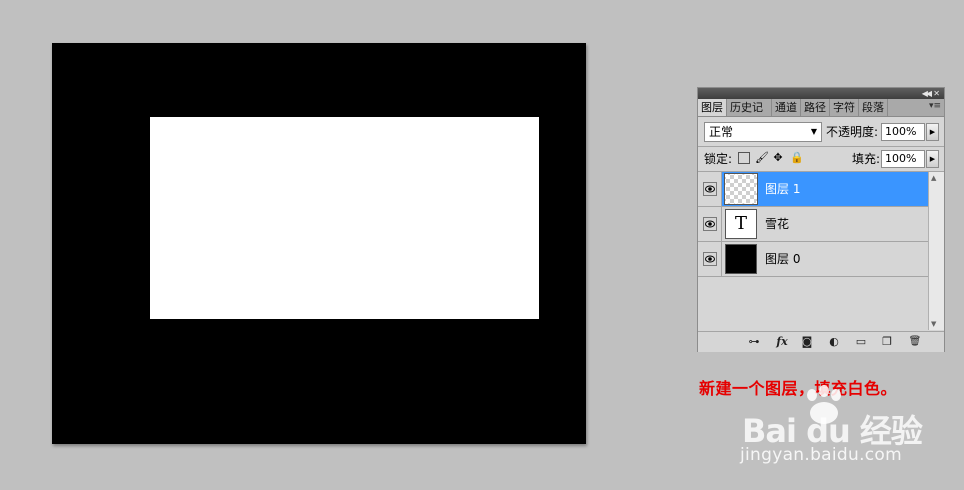 The image size is (964, 490). I want to click on close-icon: ✕, so click(936, 93).